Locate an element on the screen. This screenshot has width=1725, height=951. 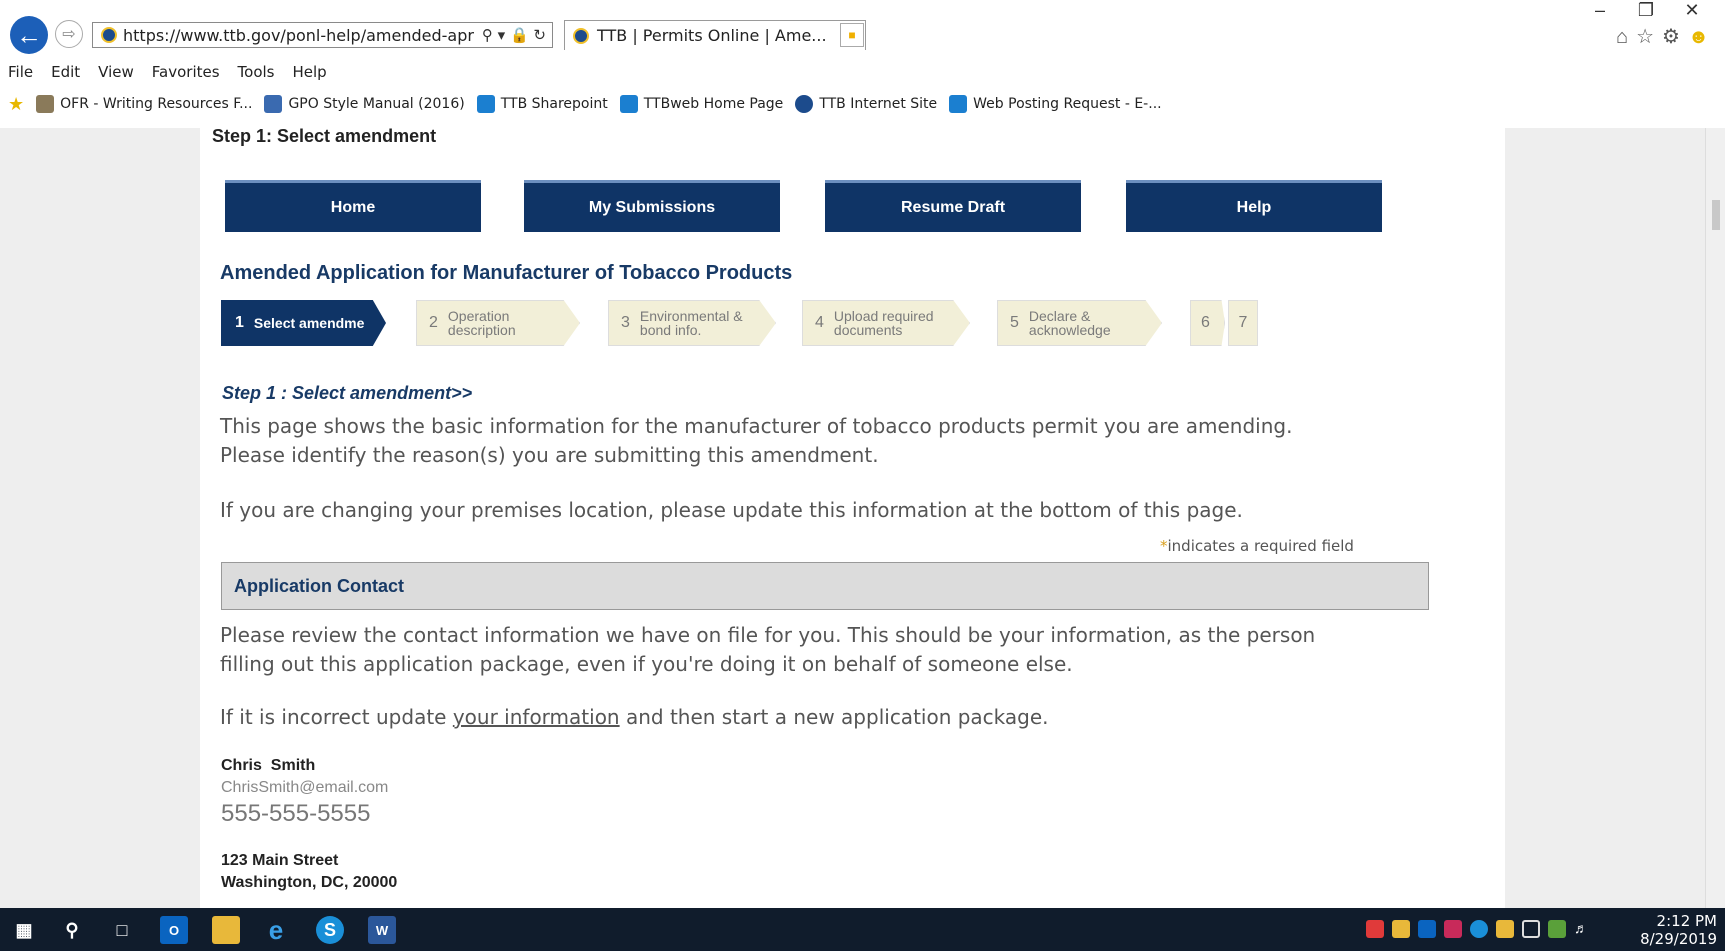
close-window-icon: ✕ is located at coordinates (1692, 10).